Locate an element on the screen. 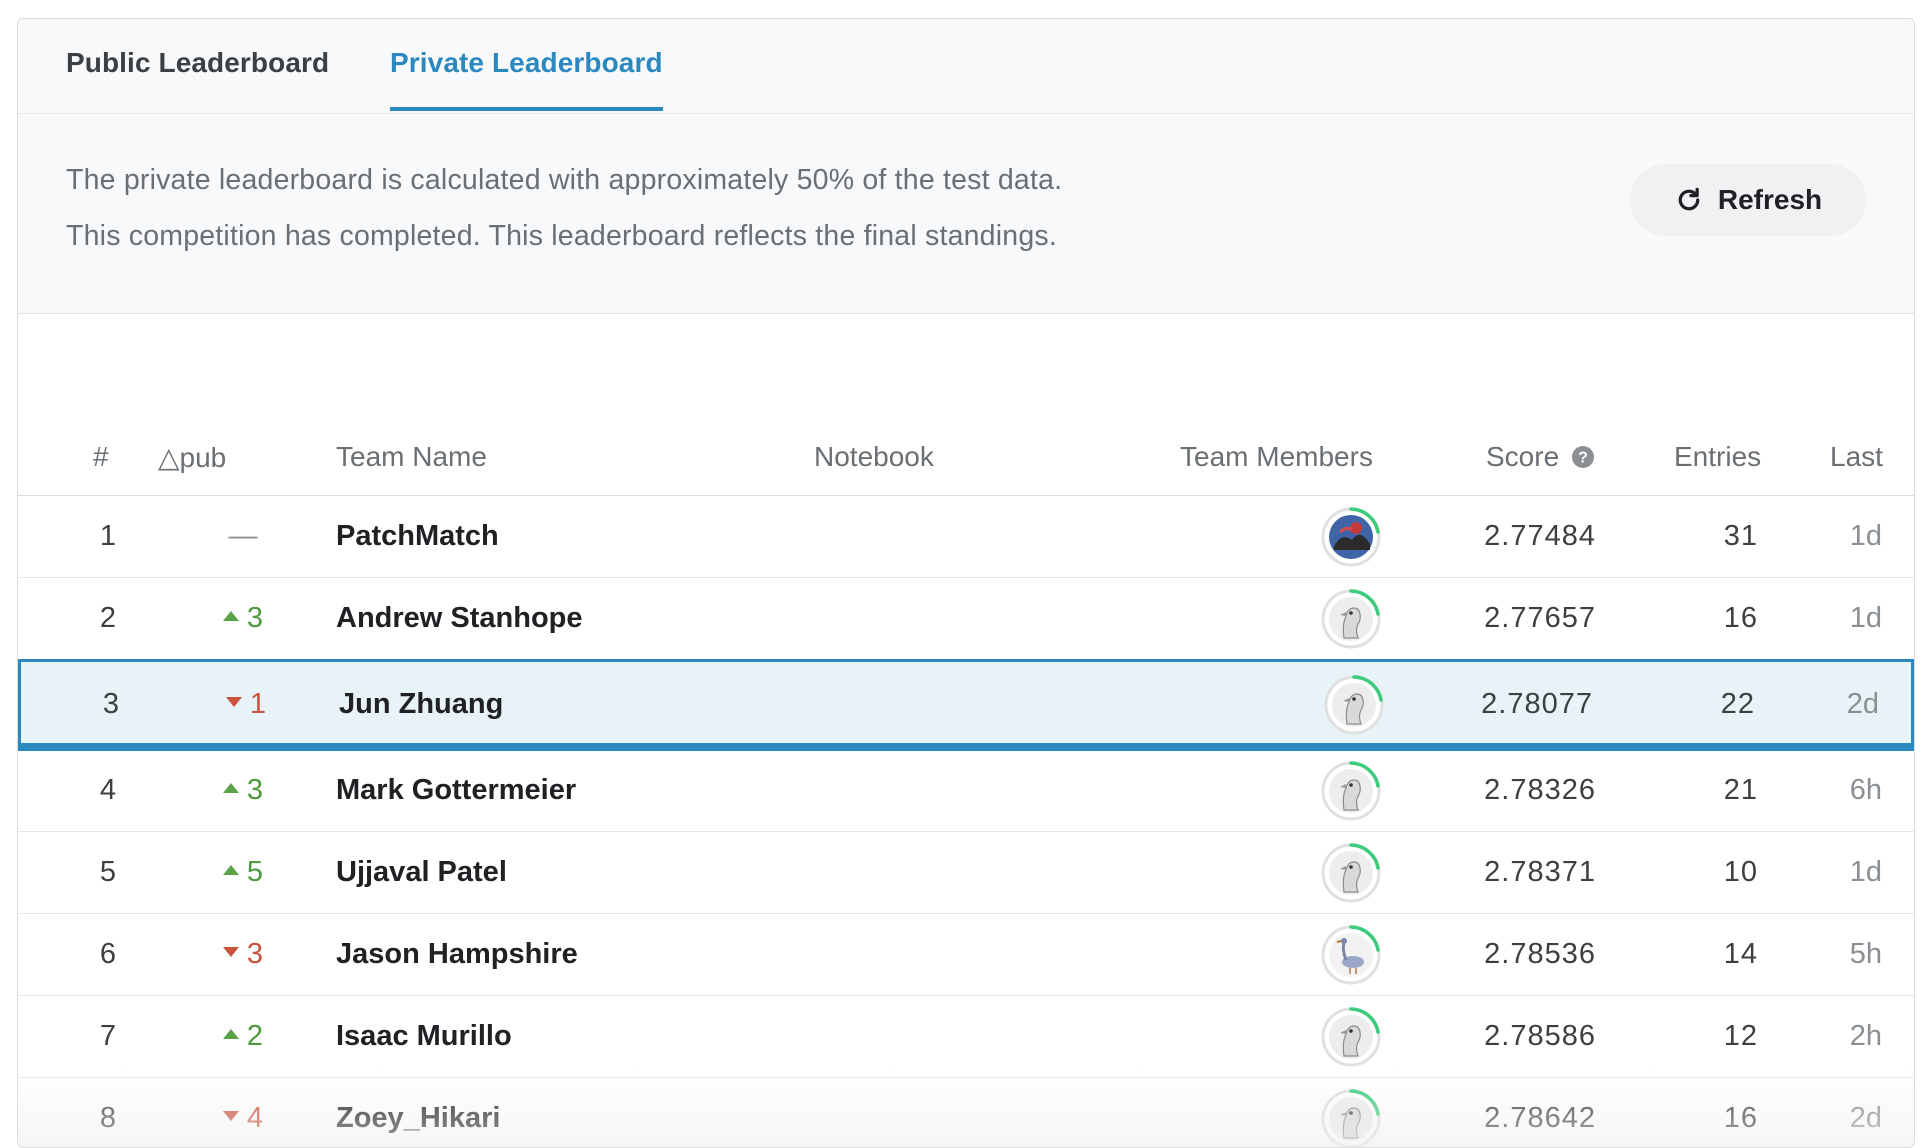 The width and height of the screenshot is (1932, 1148). rank-cell: 3 is located at coordinates (111, 704).